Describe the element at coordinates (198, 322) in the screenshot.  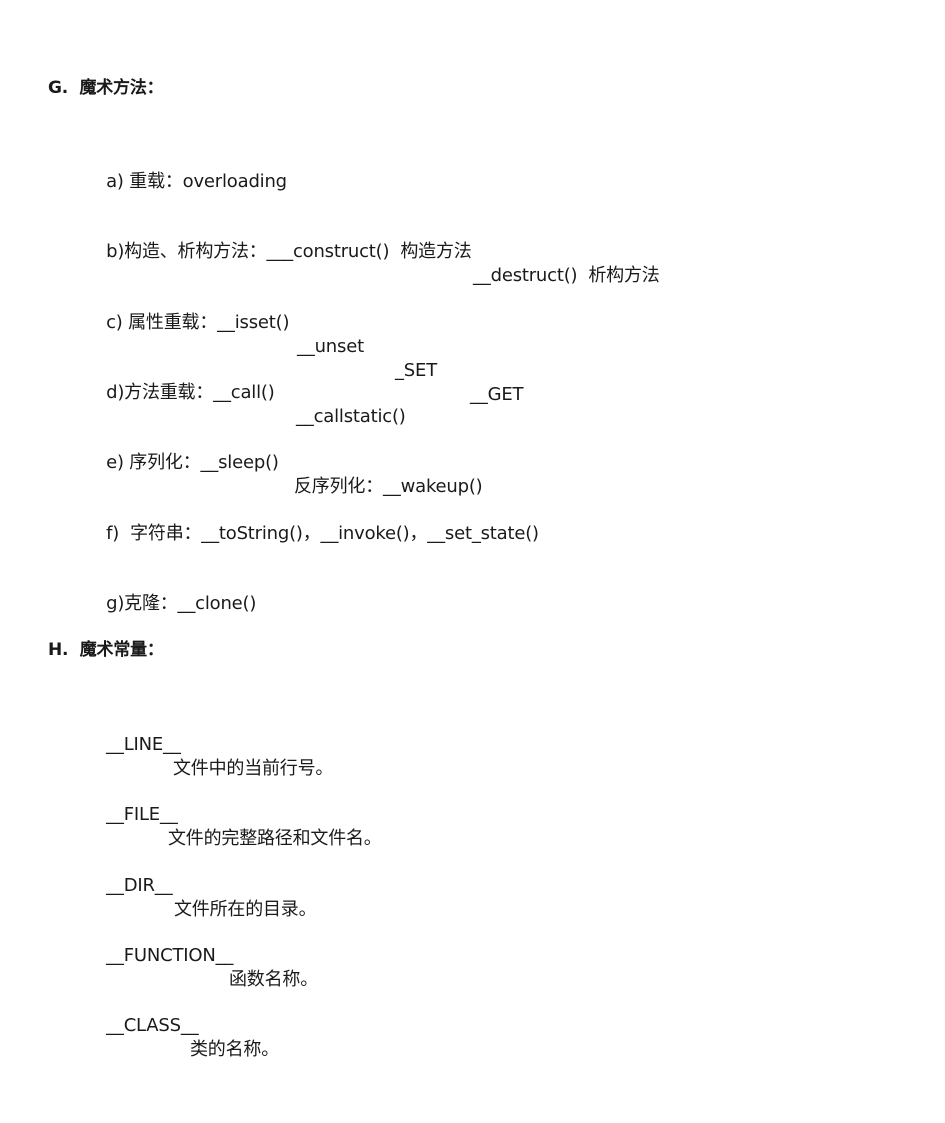
I see `item-text: c) 属性重载：__isset()` at that location.